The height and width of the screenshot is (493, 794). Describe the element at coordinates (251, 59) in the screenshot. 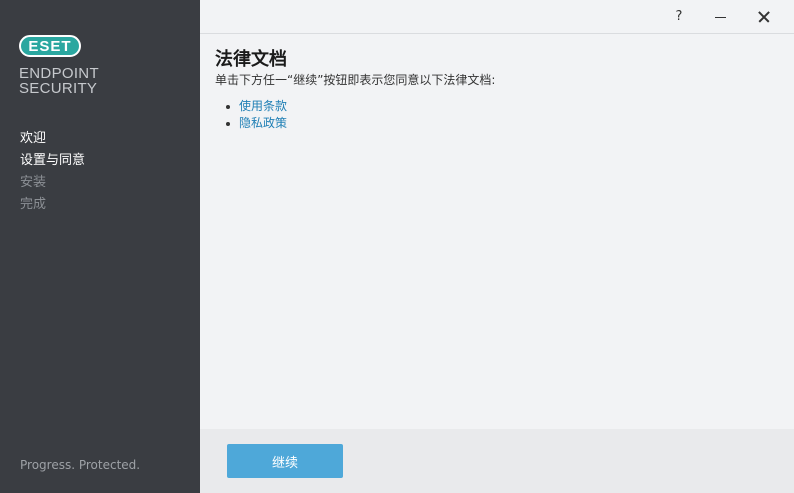

I see `page-title: 法律文档` at that location.